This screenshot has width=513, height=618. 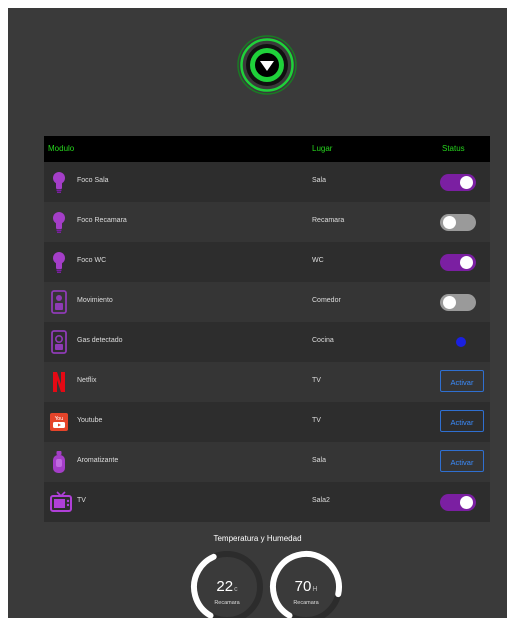 What do you see at coordinates (306, 603) in the screenshot?
I see `humidity-label: Recamara` at bounding box center [306, 603].